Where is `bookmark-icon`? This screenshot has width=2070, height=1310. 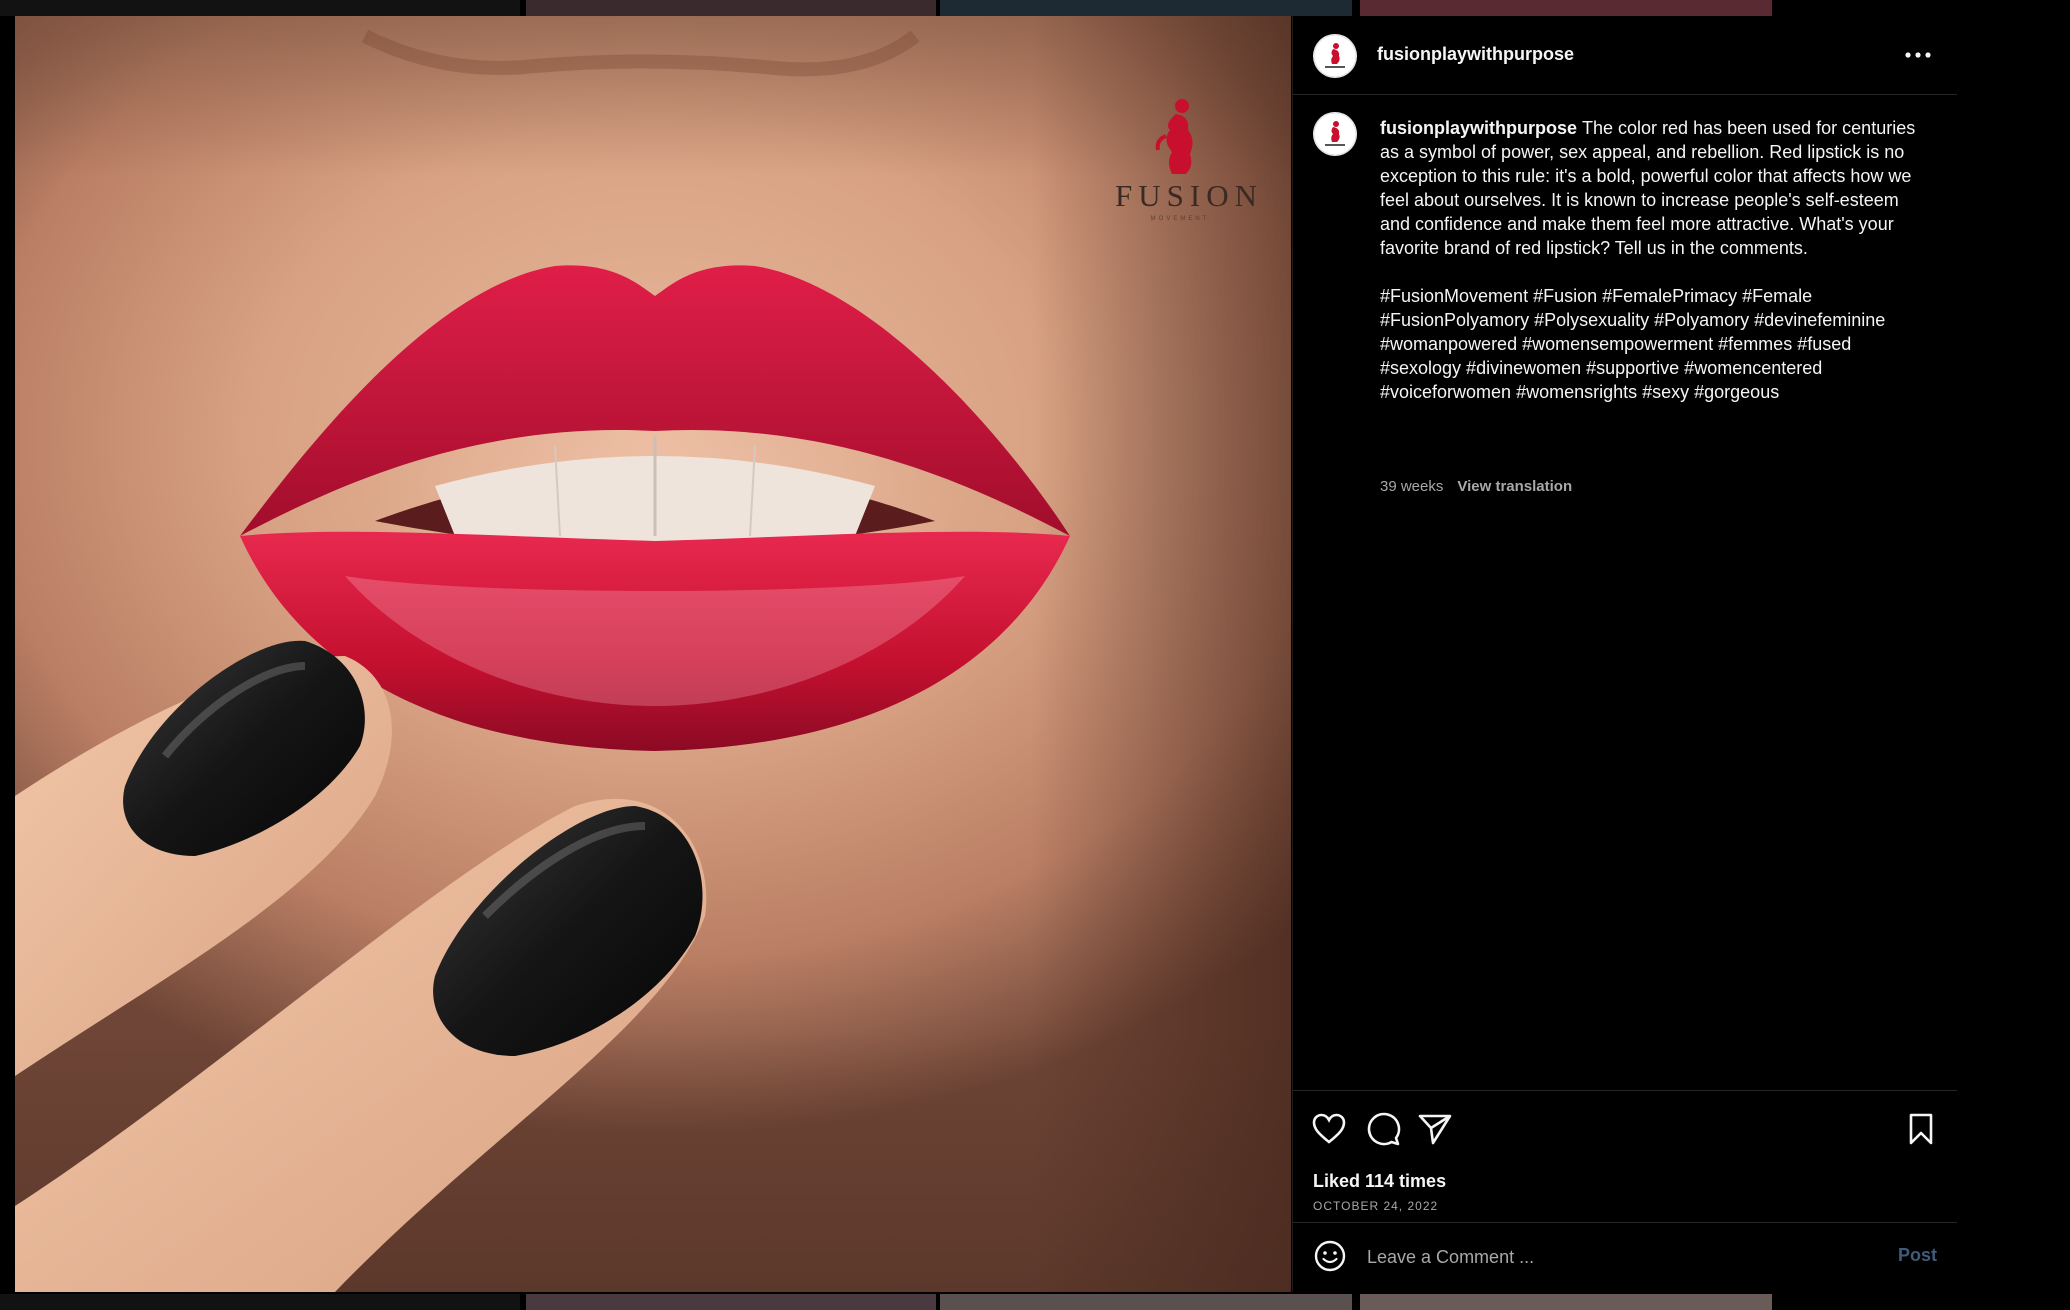 bookmark-icon is located at coordinates (1921, 1129).